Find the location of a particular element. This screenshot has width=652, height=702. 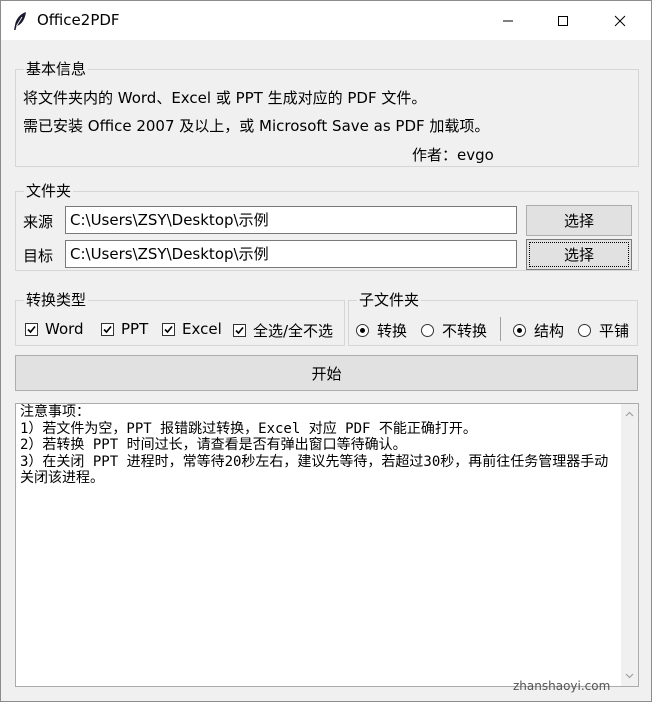

folder-legend: 文件夹 is located at coordinates (49, 191).